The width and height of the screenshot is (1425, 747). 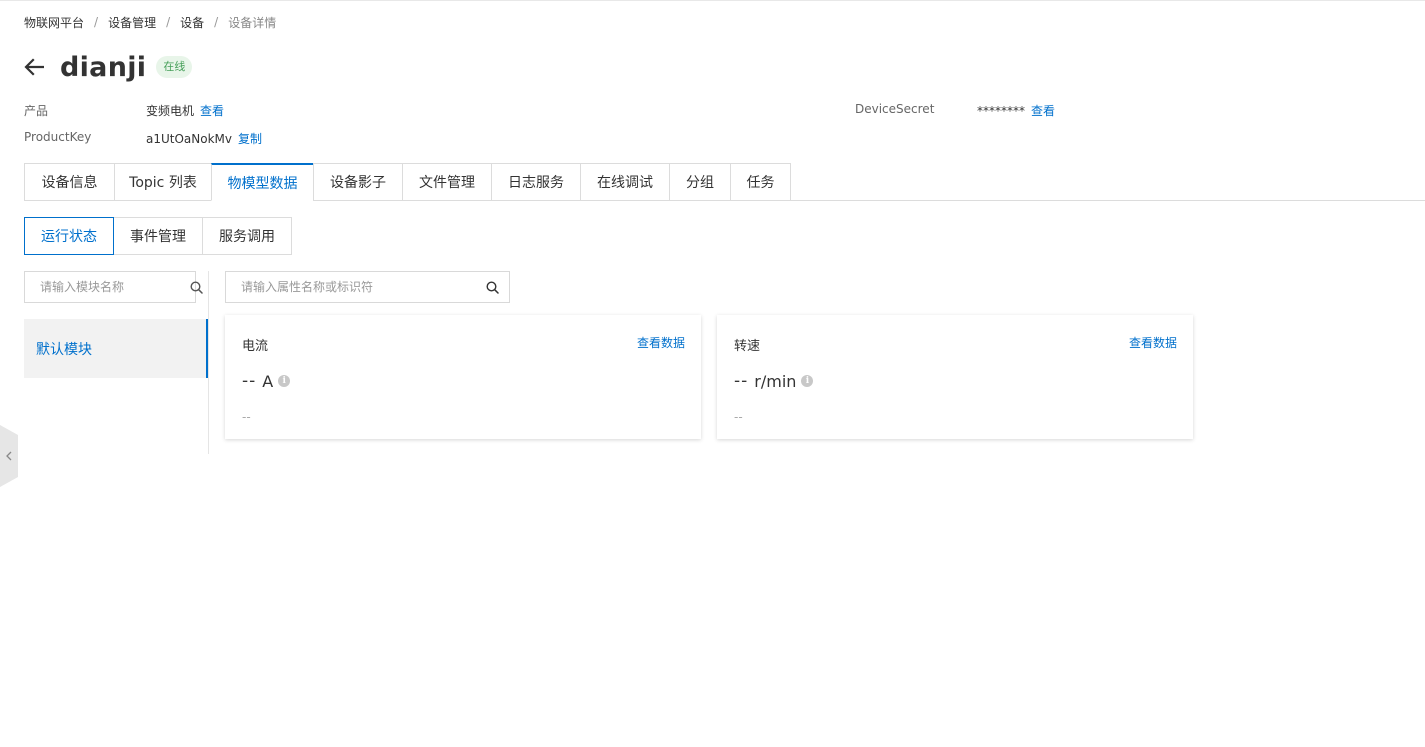 What do you see at coordinates (170, 111) in the screenshot?
I see `product-value: 变频电机` at bounding box center [170, 111].